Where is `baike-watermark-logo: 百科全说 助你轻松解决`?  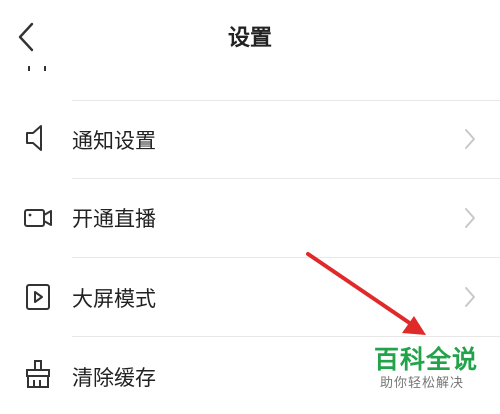
baike-watermark-logo: 百科全说 助你轻松解决 is located at coordinates (433, 369).